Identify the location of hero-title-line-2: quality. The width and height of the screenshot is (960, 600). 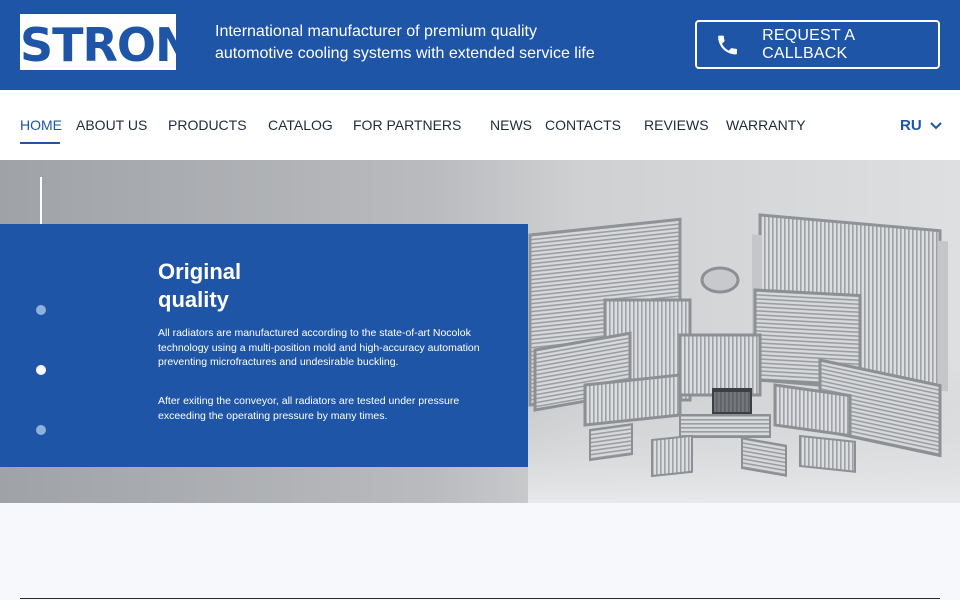
(193, 299).